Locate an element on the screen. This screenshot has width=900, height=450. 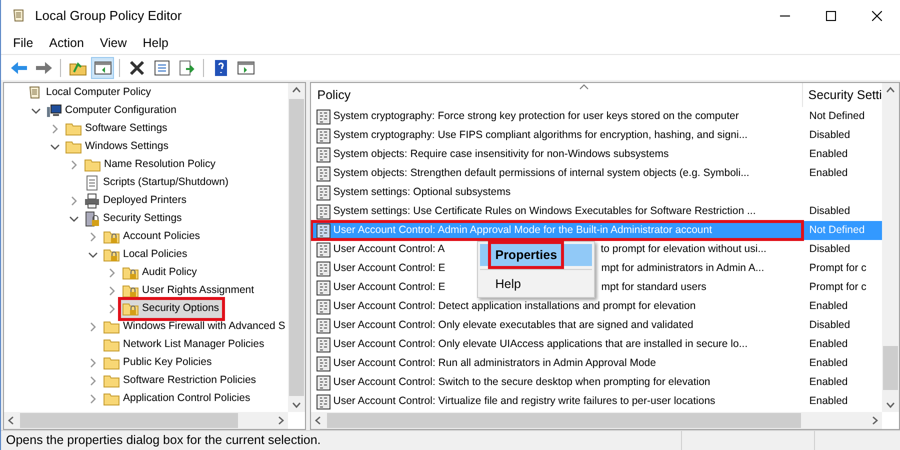
tree-item: Scripts (Startup/Shutdown) is located at coordinates (157, 183).